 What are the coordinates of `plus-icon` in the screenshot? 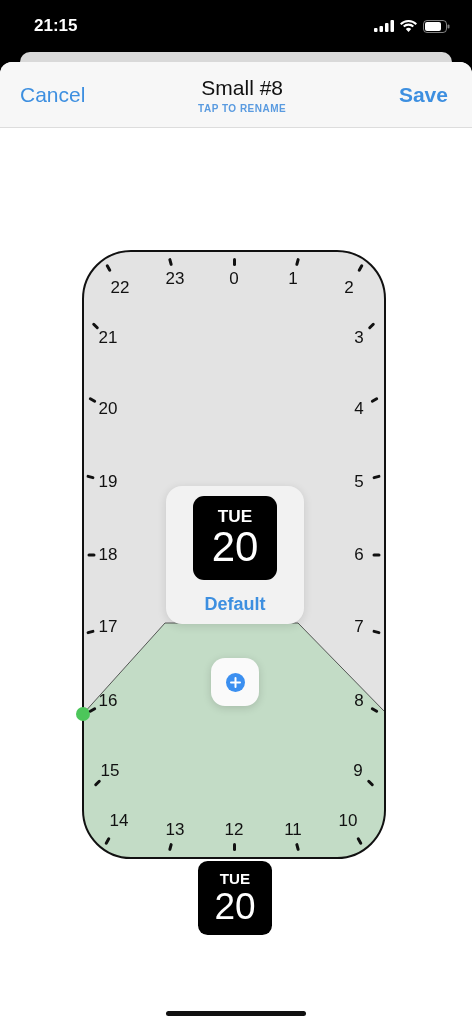 It's located at (235, 682).